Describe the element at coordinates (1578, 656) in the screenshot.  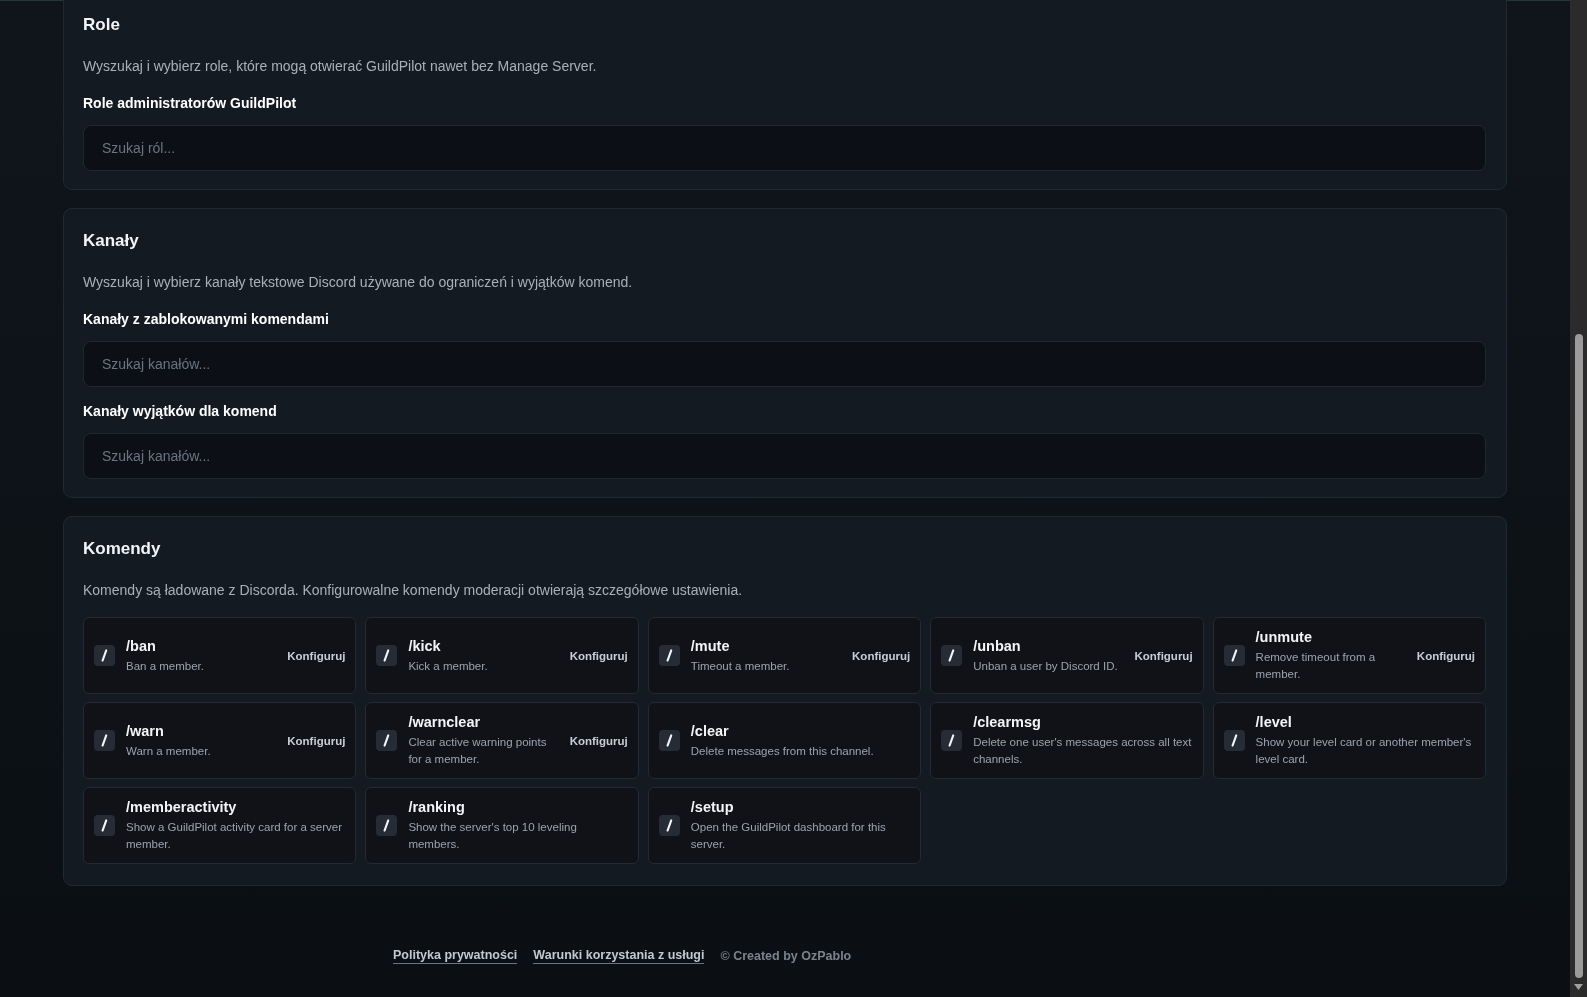
I see `scrollbar-thumb` at that location.